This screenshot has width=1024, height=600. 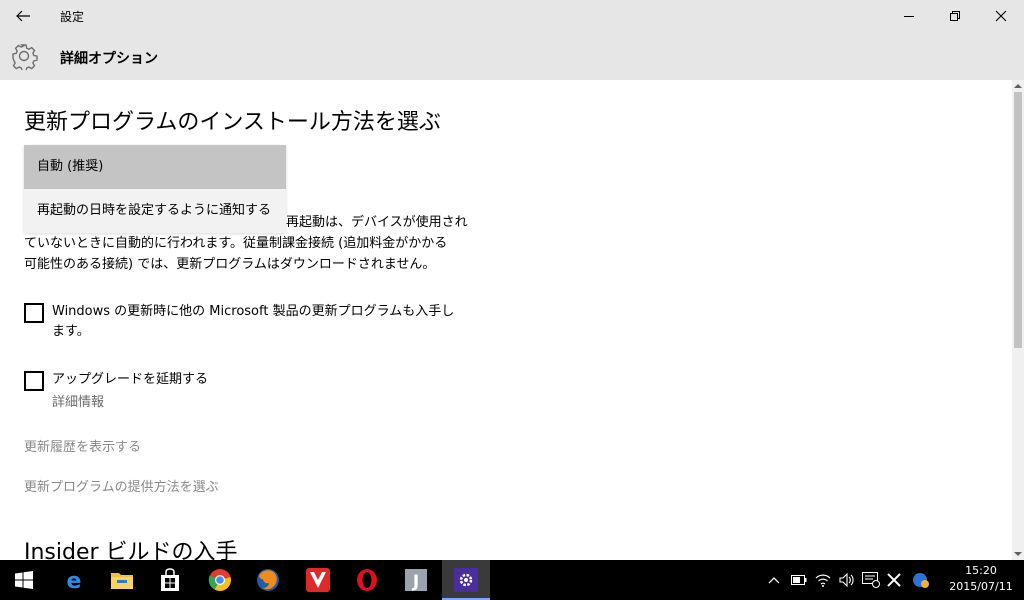 I want to click on install-method-dropdown: 自動 (推奨) 再起動の日時を設定するように通知する, so click(x=155, y=189).